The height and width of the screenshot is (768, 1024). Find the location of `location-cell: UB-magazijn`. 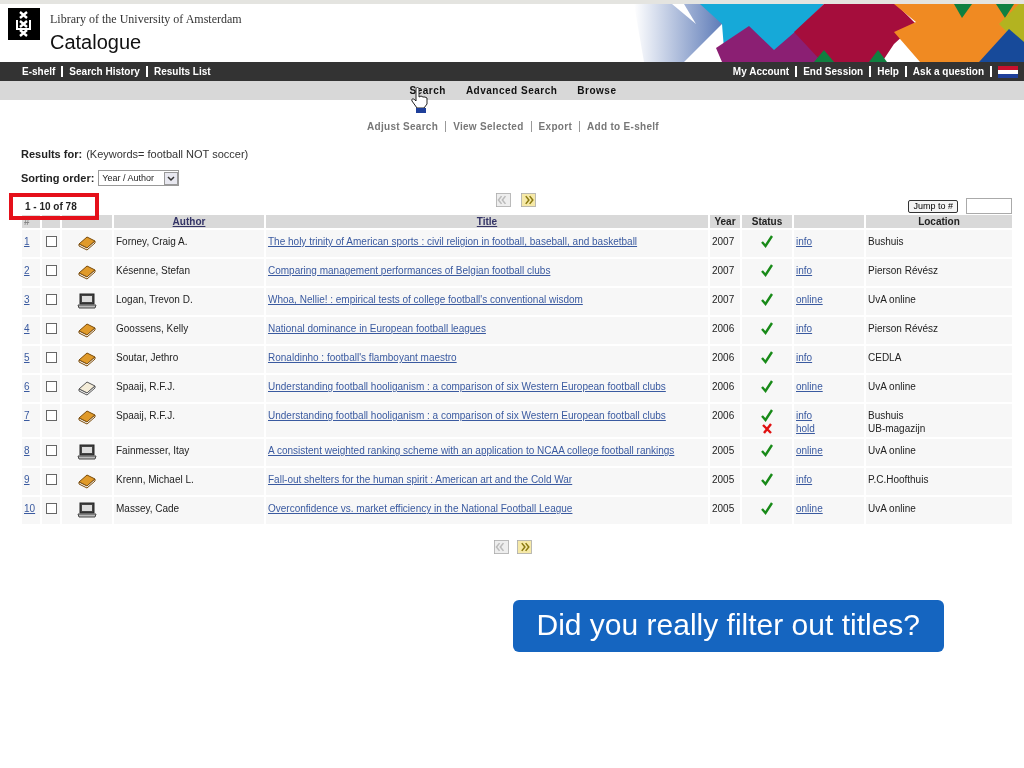

location-cell: UB-magazijn is located at coordinates (897, 428).